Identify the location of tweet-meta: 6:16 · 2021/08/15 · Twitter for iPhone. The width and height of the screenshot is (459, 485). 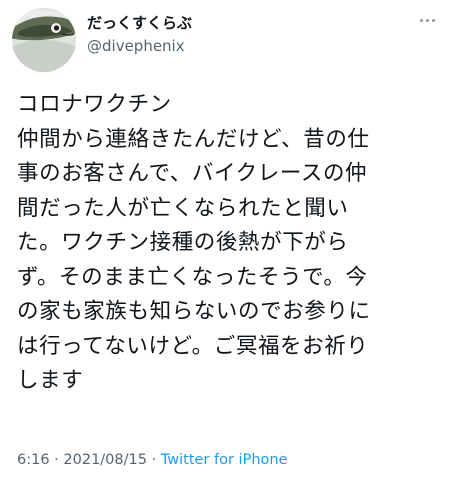
(152, 460).